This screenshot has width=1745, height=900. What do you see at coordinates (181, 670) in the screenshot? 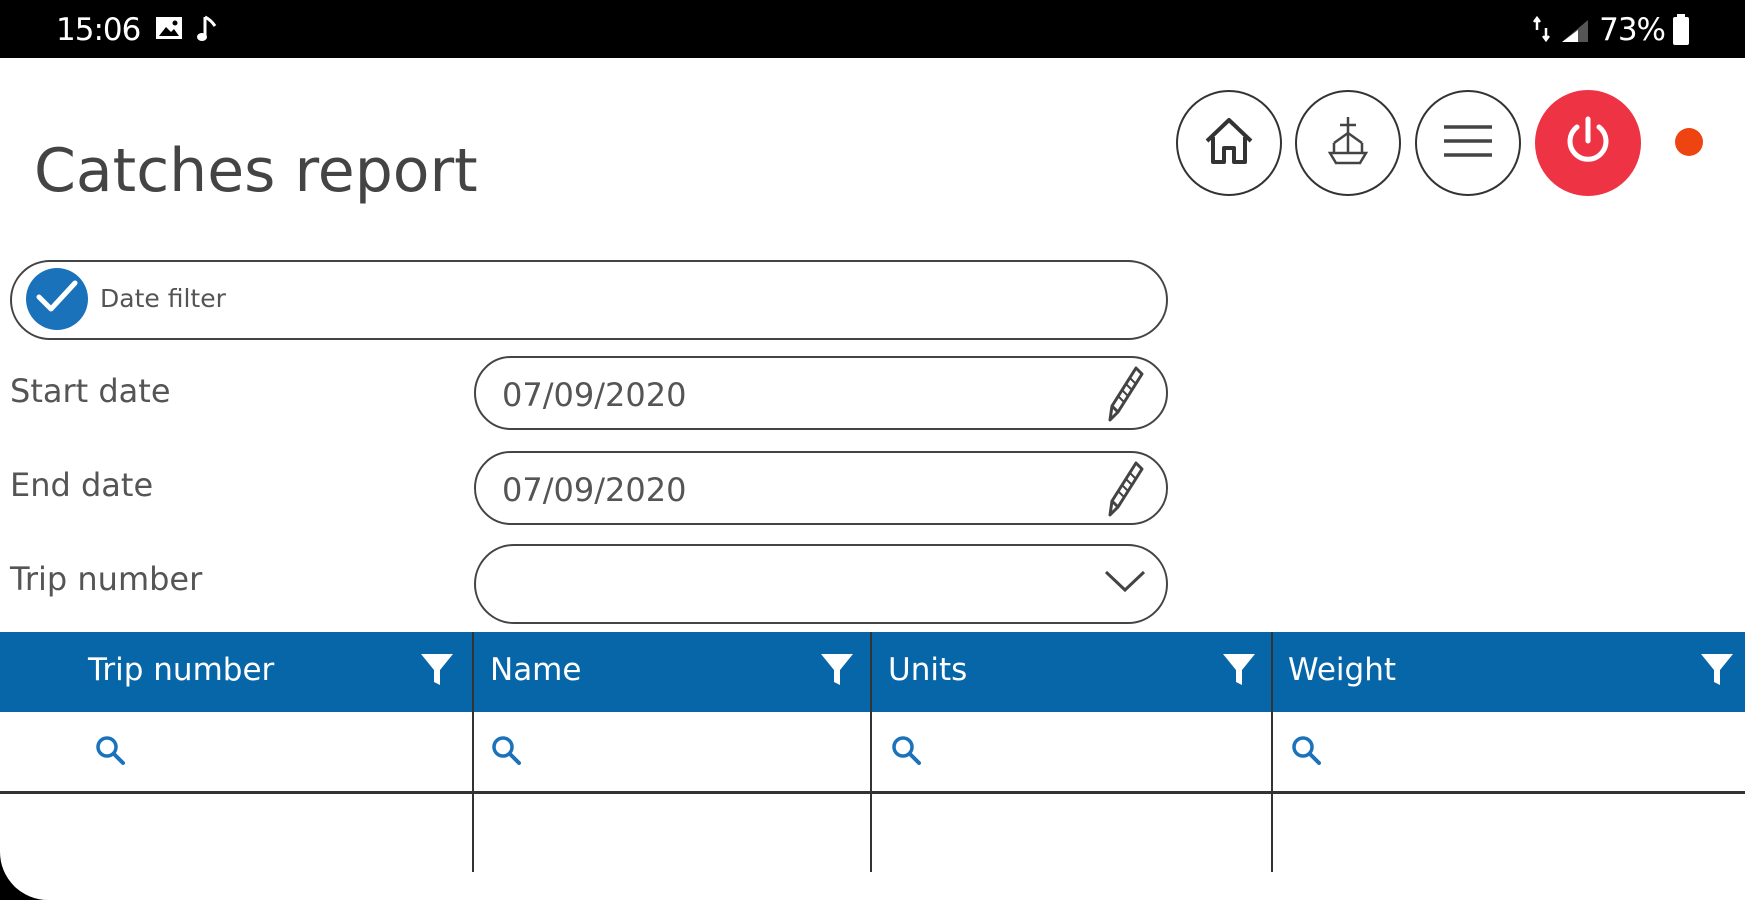
I see `column-header-label: Trip number` at bounding box center [181, 670].